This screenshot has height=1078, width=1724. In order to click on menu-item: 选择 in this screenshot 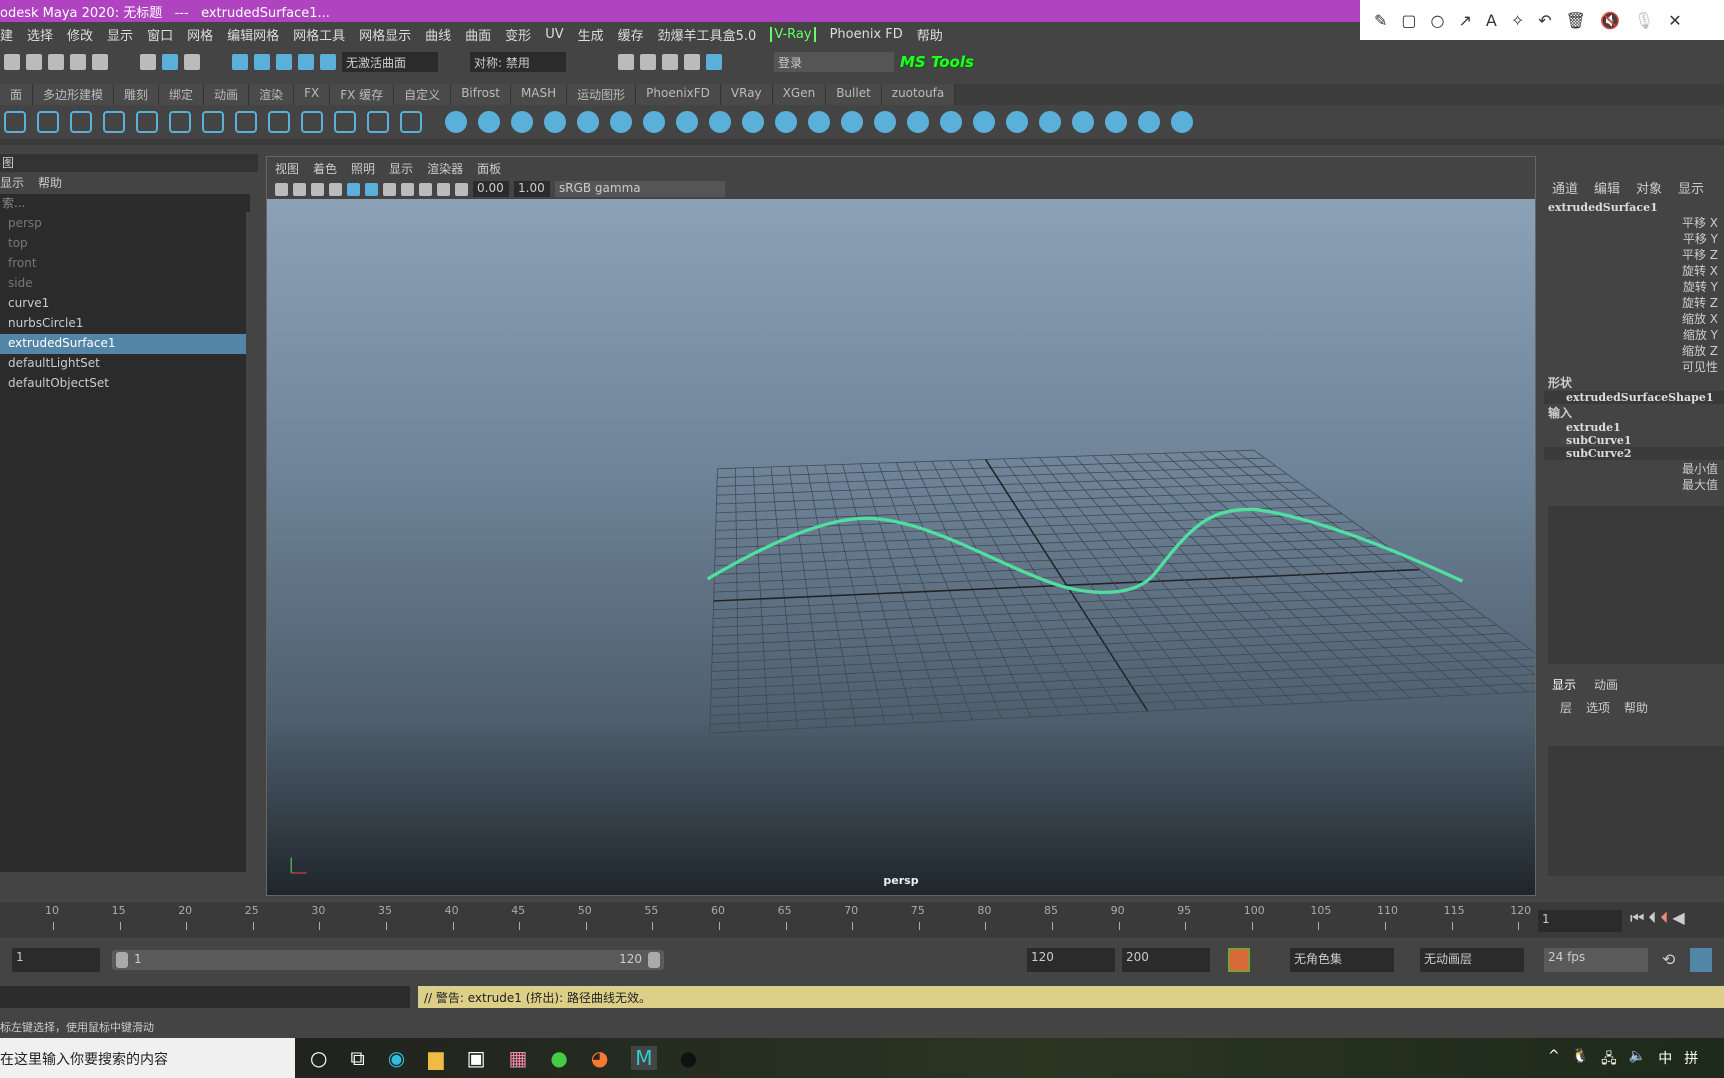, I will do `click(40, 34)`.